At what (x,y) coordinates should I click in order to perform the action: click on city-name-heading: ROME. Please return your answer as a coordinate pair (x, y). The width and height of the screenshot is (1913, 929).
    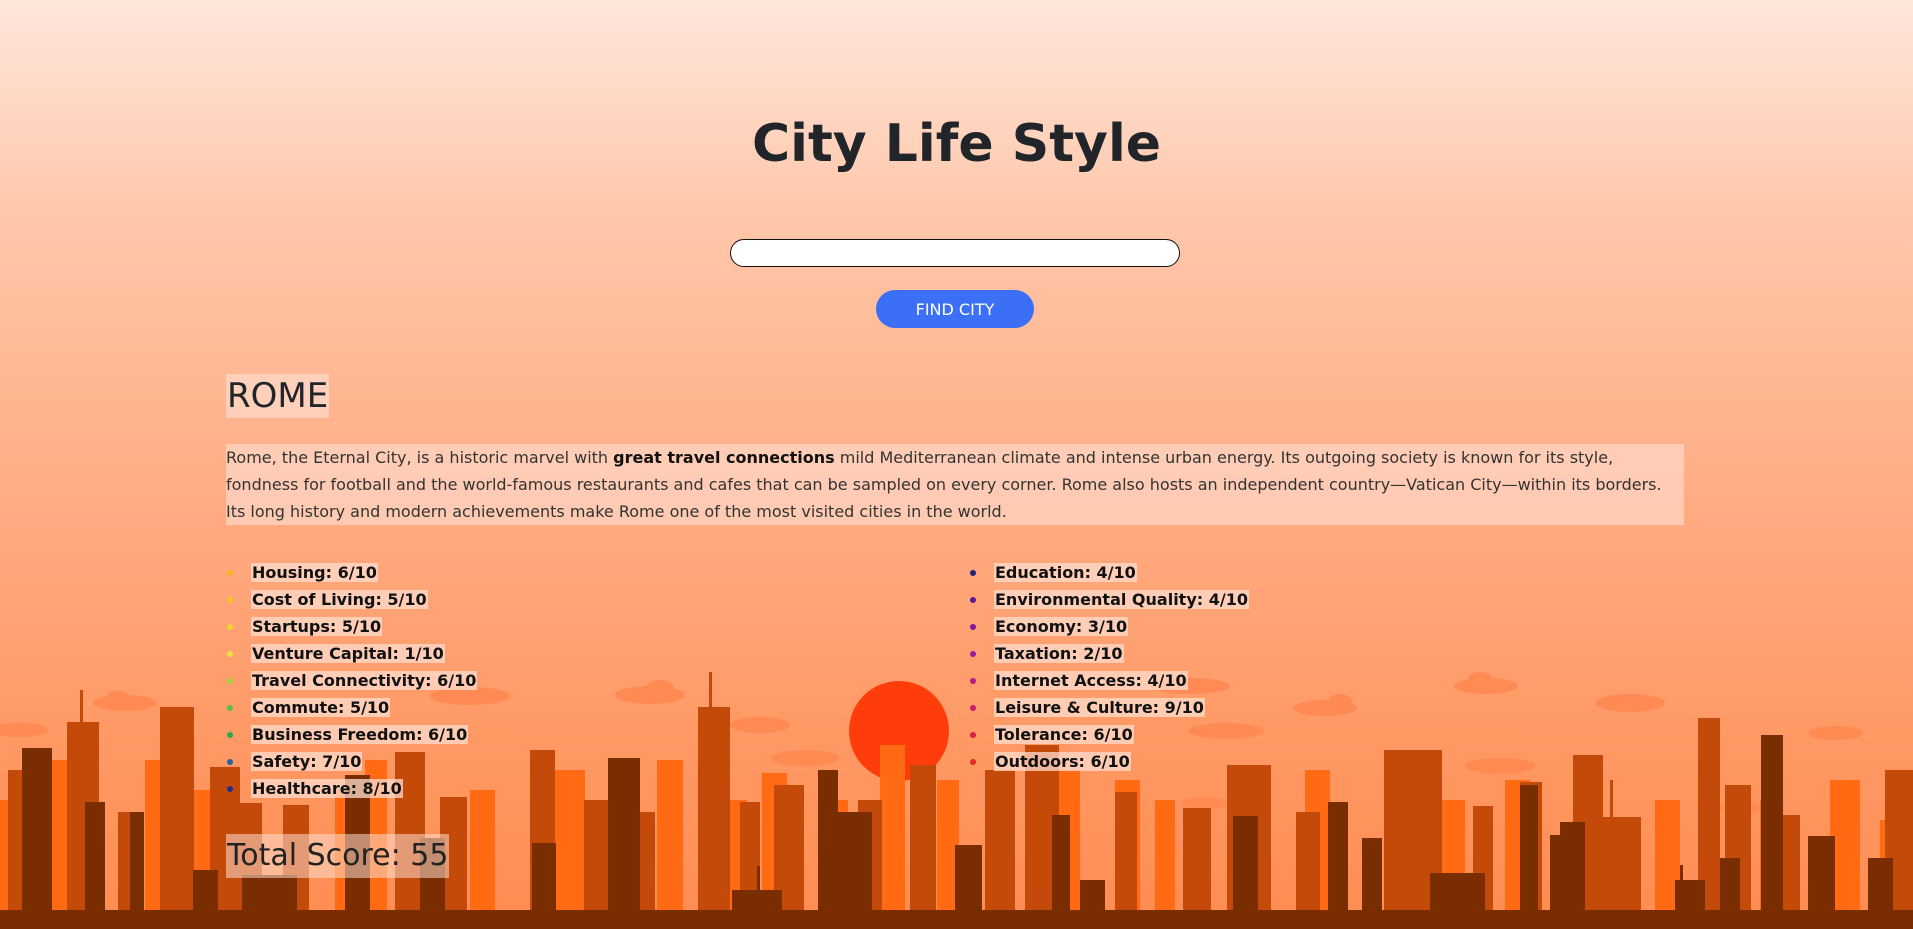
    Looking at the image, I should click on (278, 396).